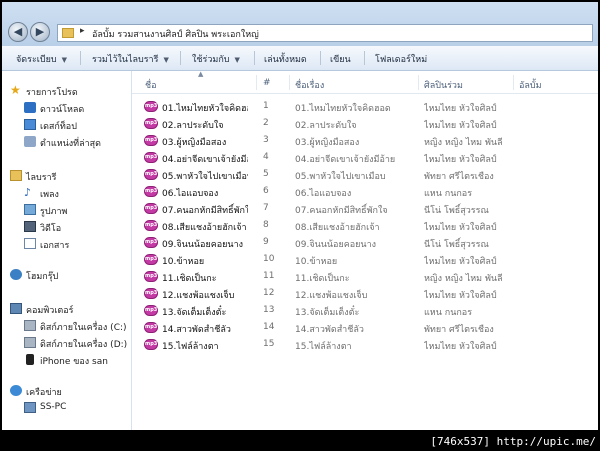  What do you see at coordinates (337, 228) in the screenshot?
I see `track-title: 08.เสียแชงอ้ายฮักเจ้า` at bounding box center [337, 228].